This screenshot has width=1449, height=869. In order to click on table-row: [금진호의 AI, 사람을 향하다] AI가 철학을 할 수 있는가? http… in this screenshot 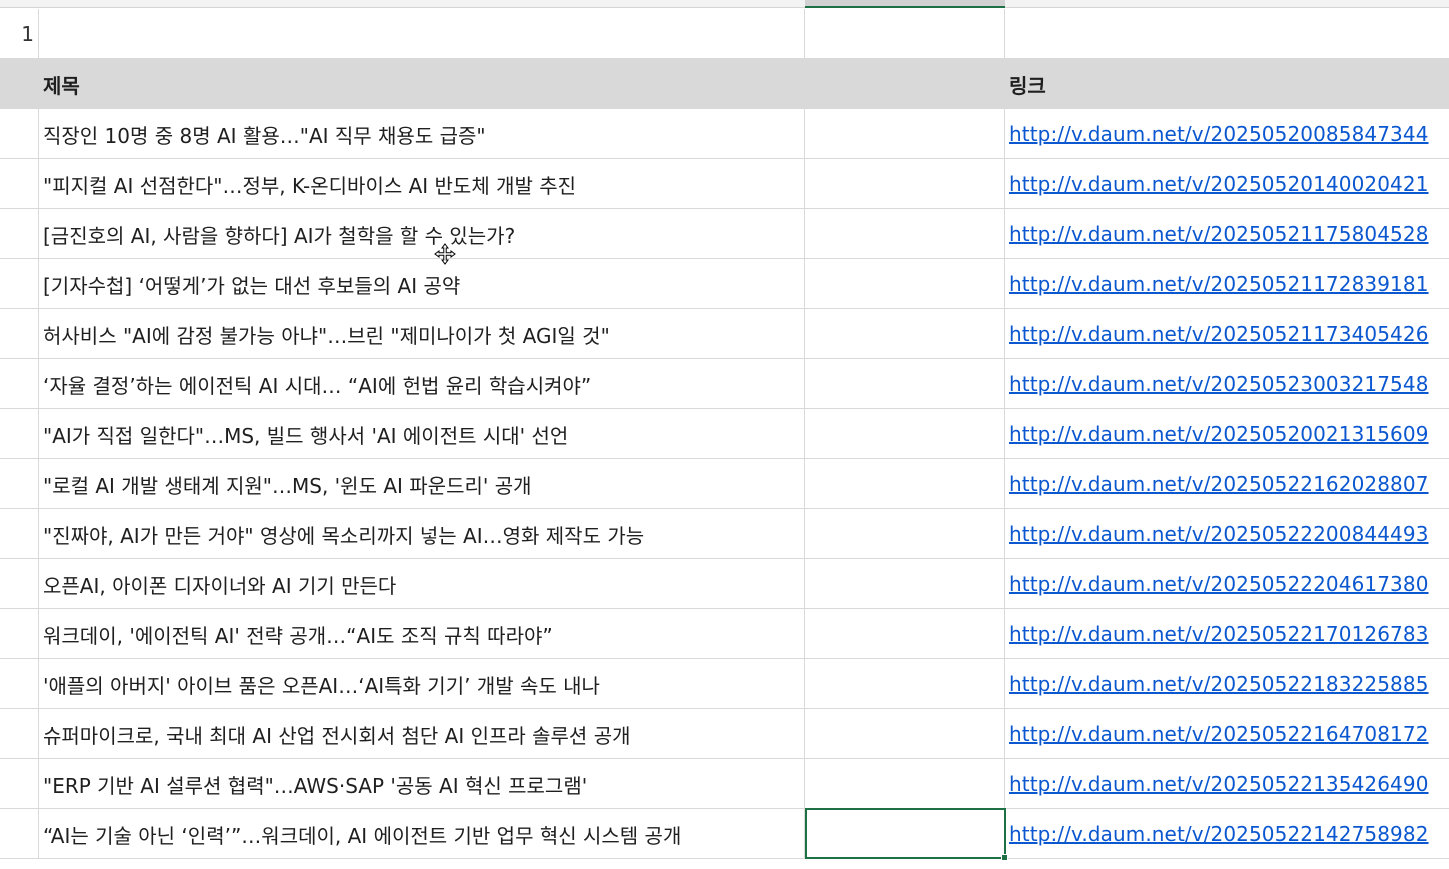, I will do `click(724, 234)`.